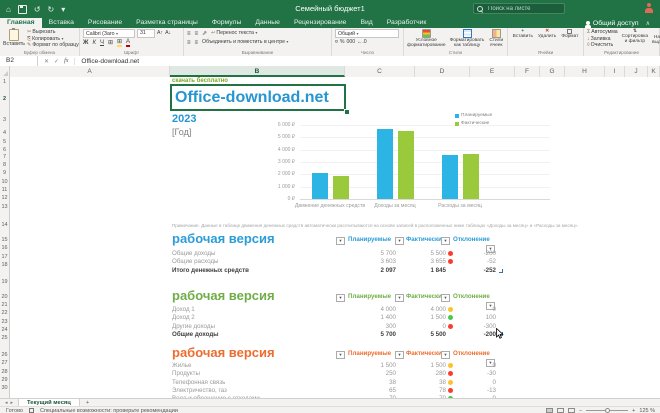  I want to click on row-header-22: 22, so click(4, 313).